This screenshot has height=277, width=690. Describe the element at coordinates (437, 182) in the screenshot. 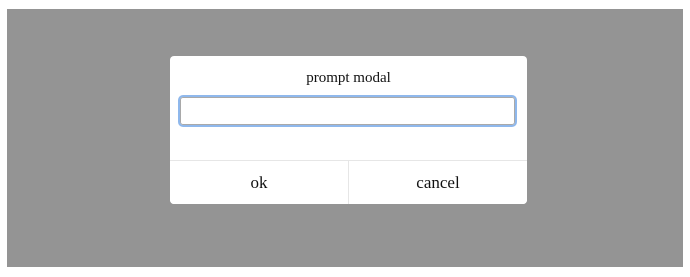

I see `cancel-button: cancel` at that location.